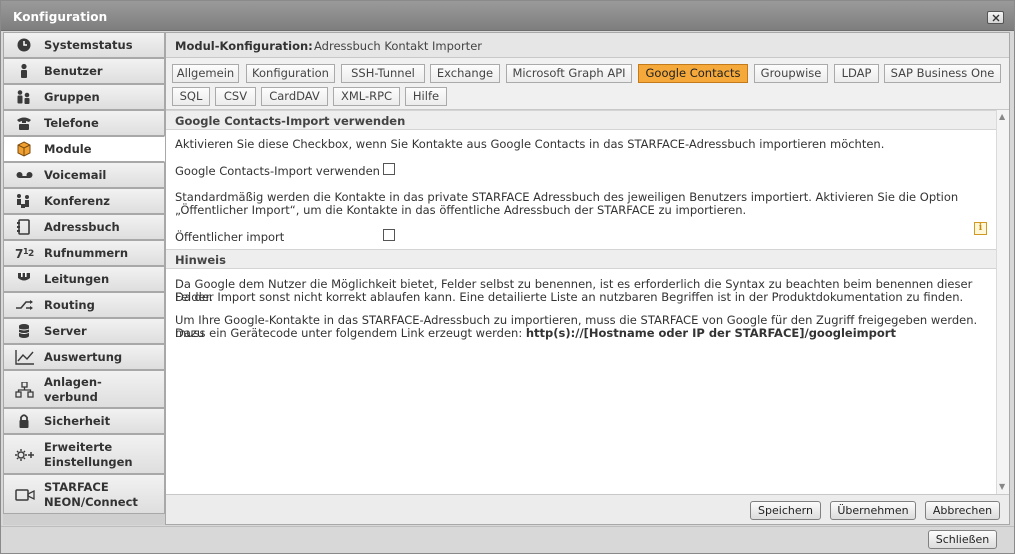  I want to click on module-footer: Speichern Übernehmen Abbrechen, so click(587, 509).